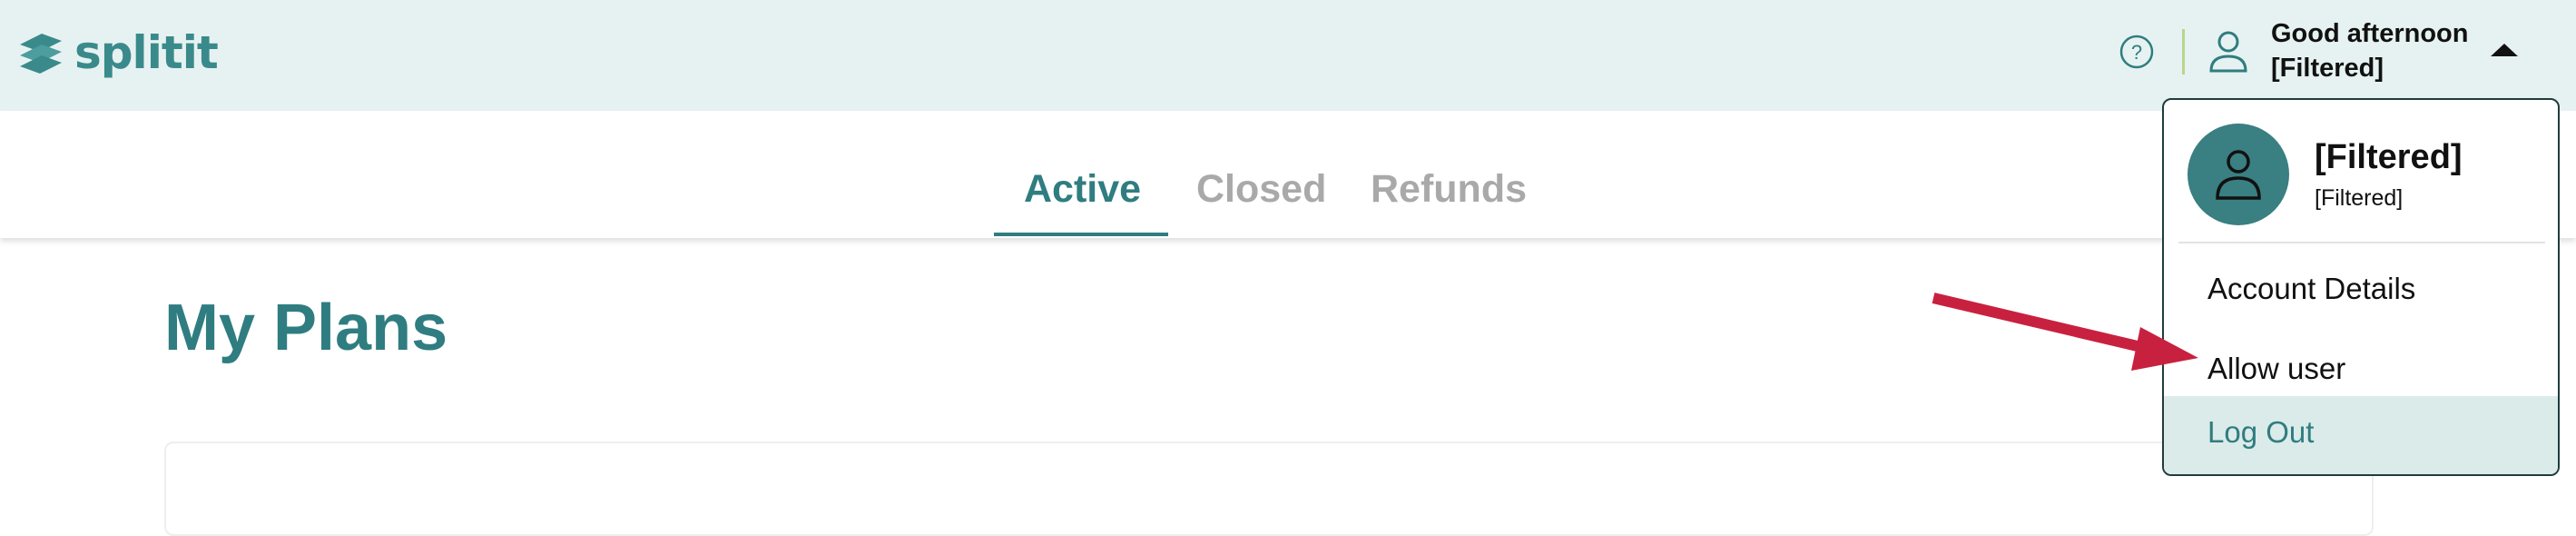 This screenshot has height=536, width=2576. Describe the element at coordinates (2183, 51) in the screenshot. I see `header-divider` at that location.